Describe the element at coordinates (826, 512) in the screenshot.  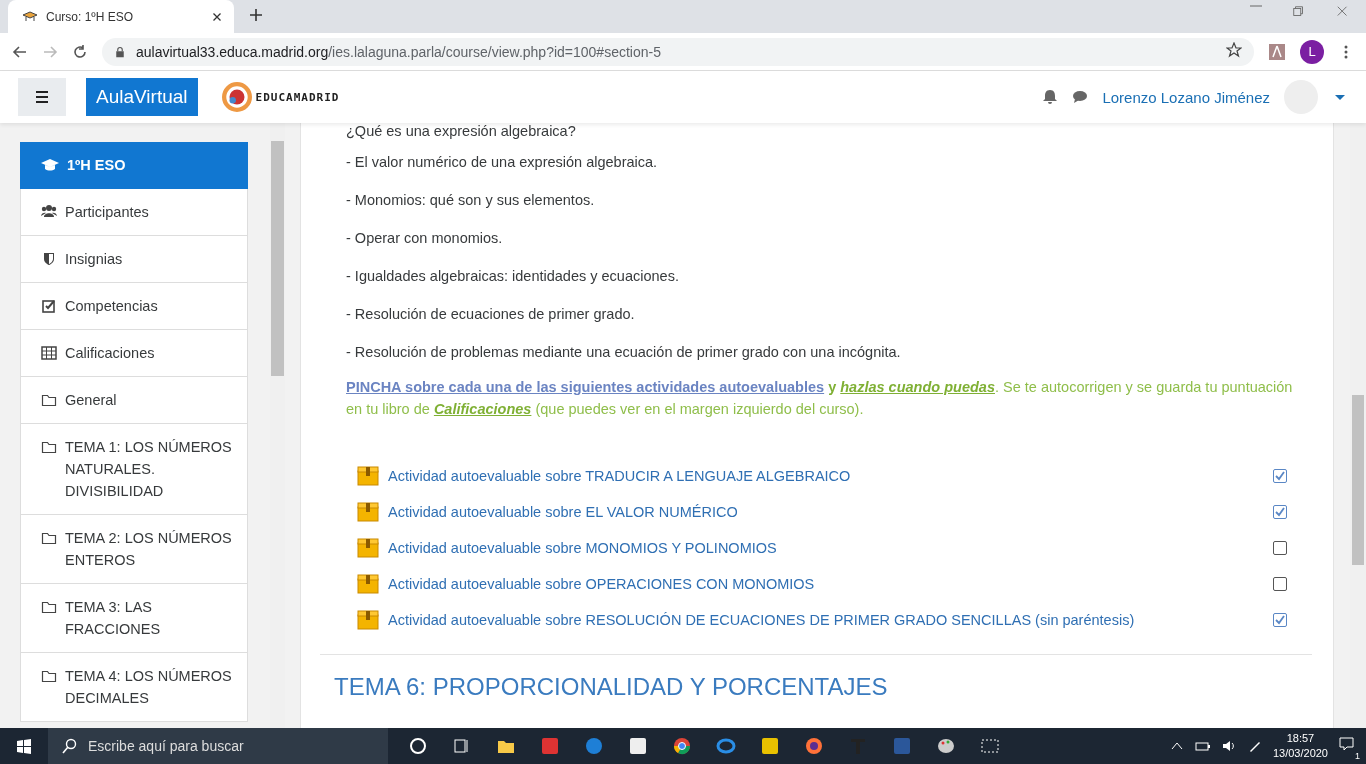
I see `activity-link: Actividad autoevaluable sobre EL VALOR NUMÉRICO` at that location.